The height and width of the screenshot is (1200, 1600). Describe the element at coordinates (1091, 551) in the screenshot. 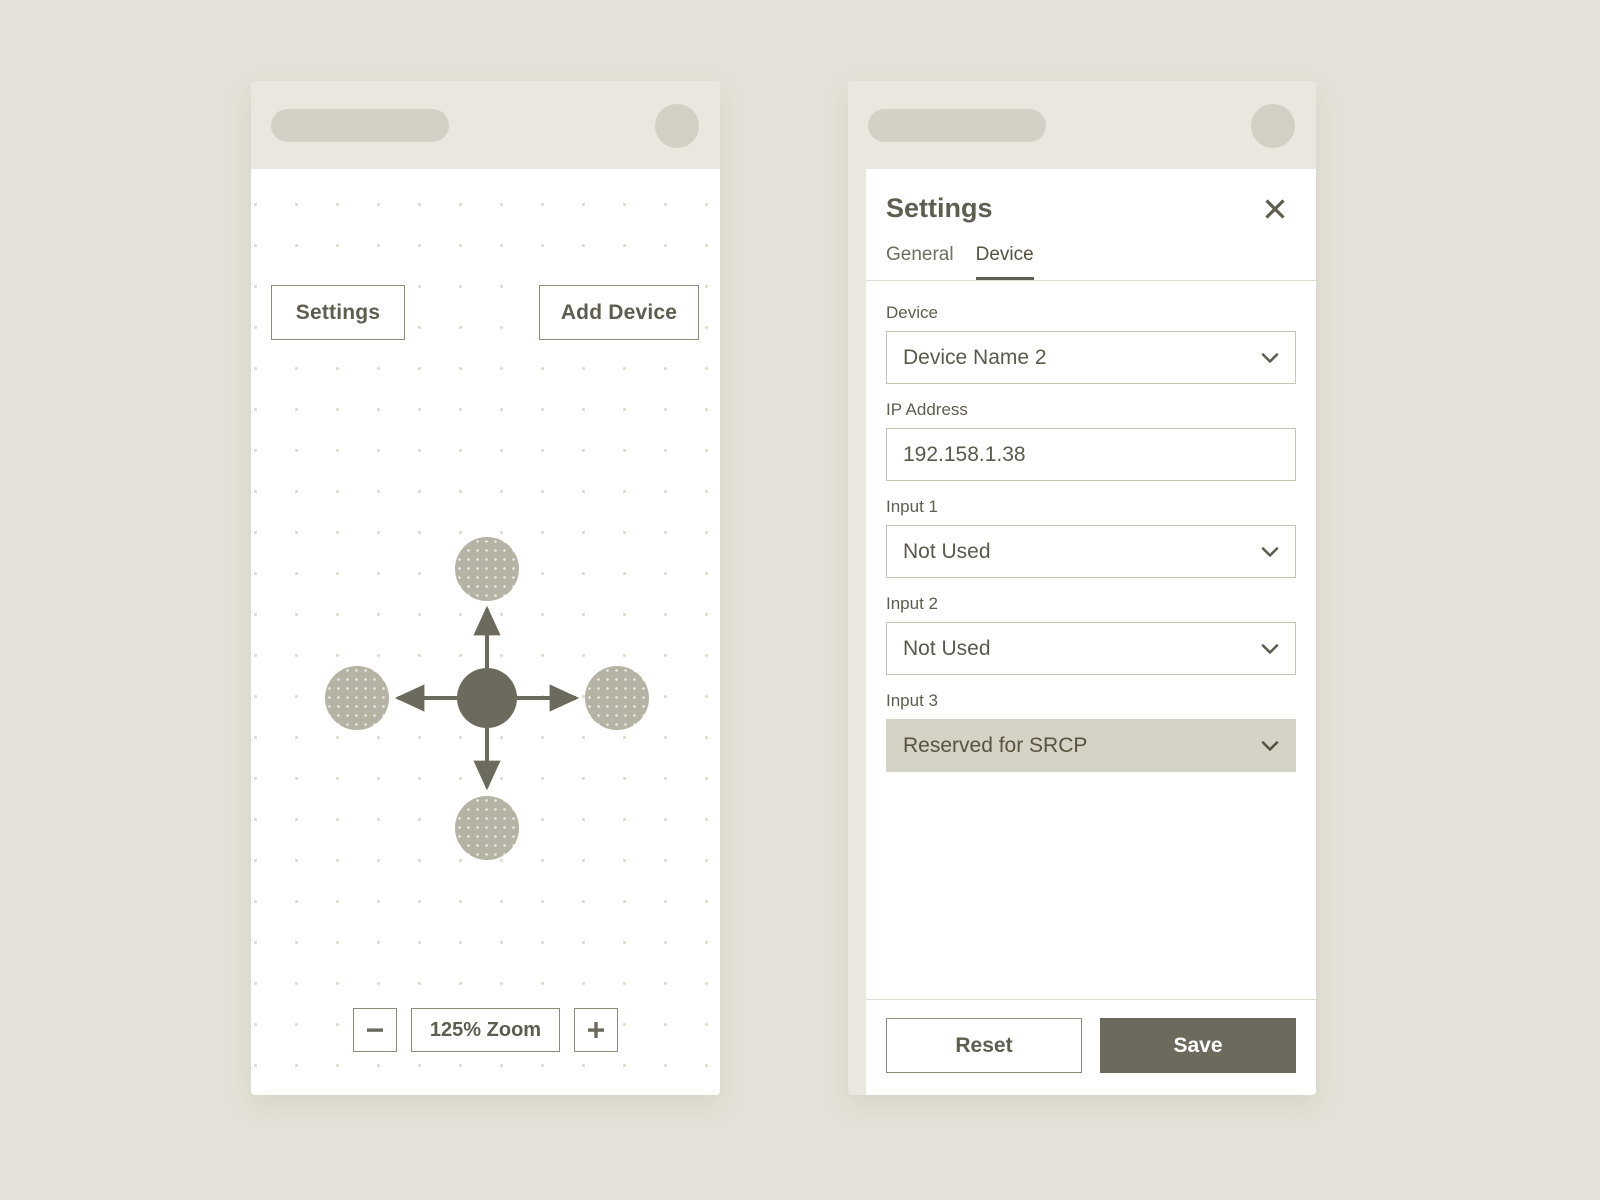

I see `input-1-select: Not Used` at that location.